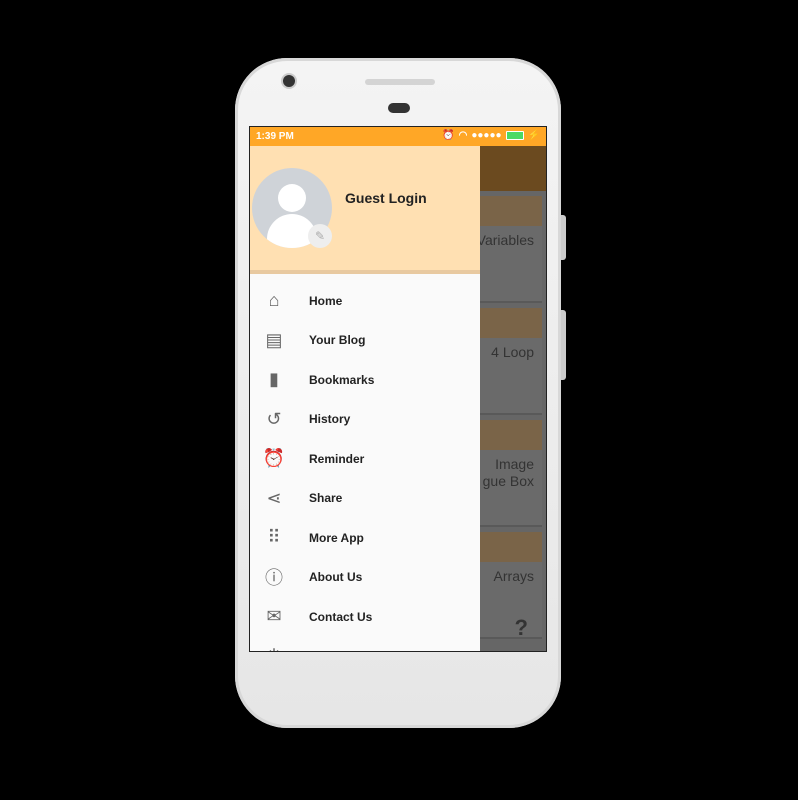 The width and height of the screenshot is (798, 800). I want to click on alarm-status-icon: ⏰, so click(448, 135).